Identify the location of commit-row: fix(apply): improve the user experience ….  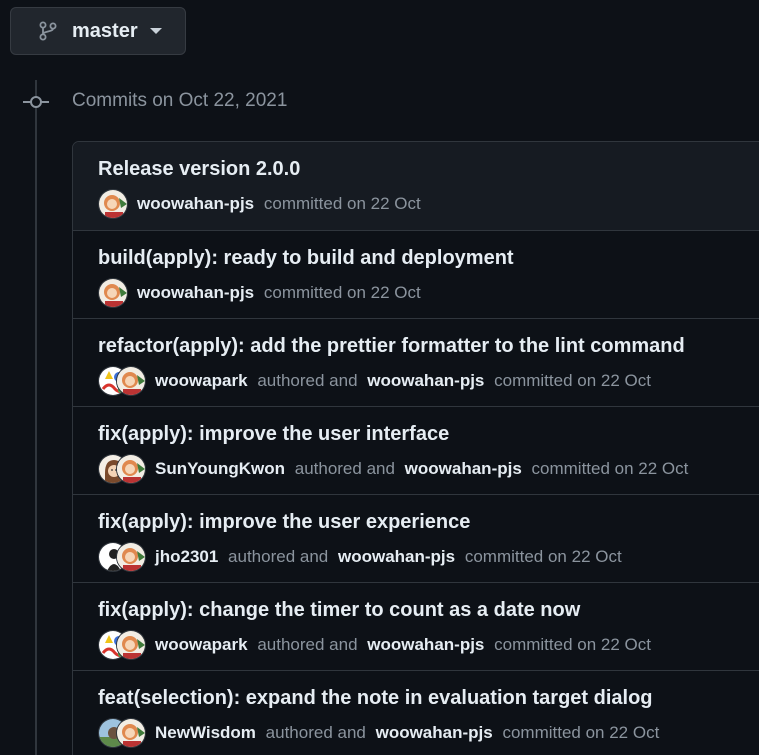
(416, 539).